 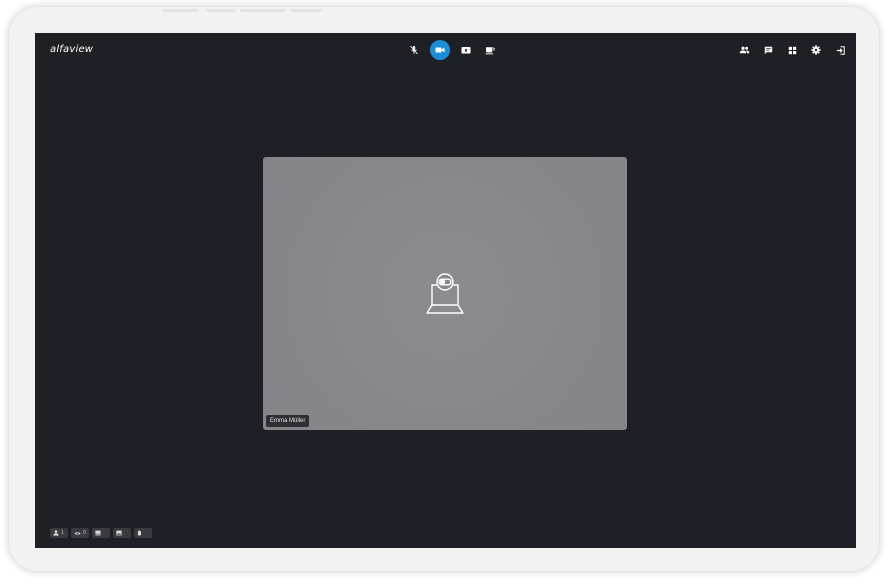 I want to click on coffee-break-icon, so click(x=490, y=50).